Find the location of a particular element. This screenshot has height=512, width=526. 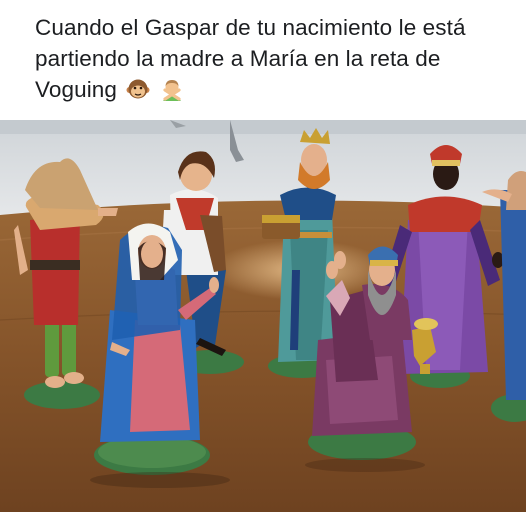

man-gesturing-no-emoji-icon is located at coordinates (172, 93).